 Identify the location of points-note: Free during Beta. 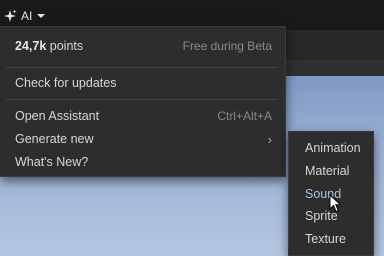
(227, 46).